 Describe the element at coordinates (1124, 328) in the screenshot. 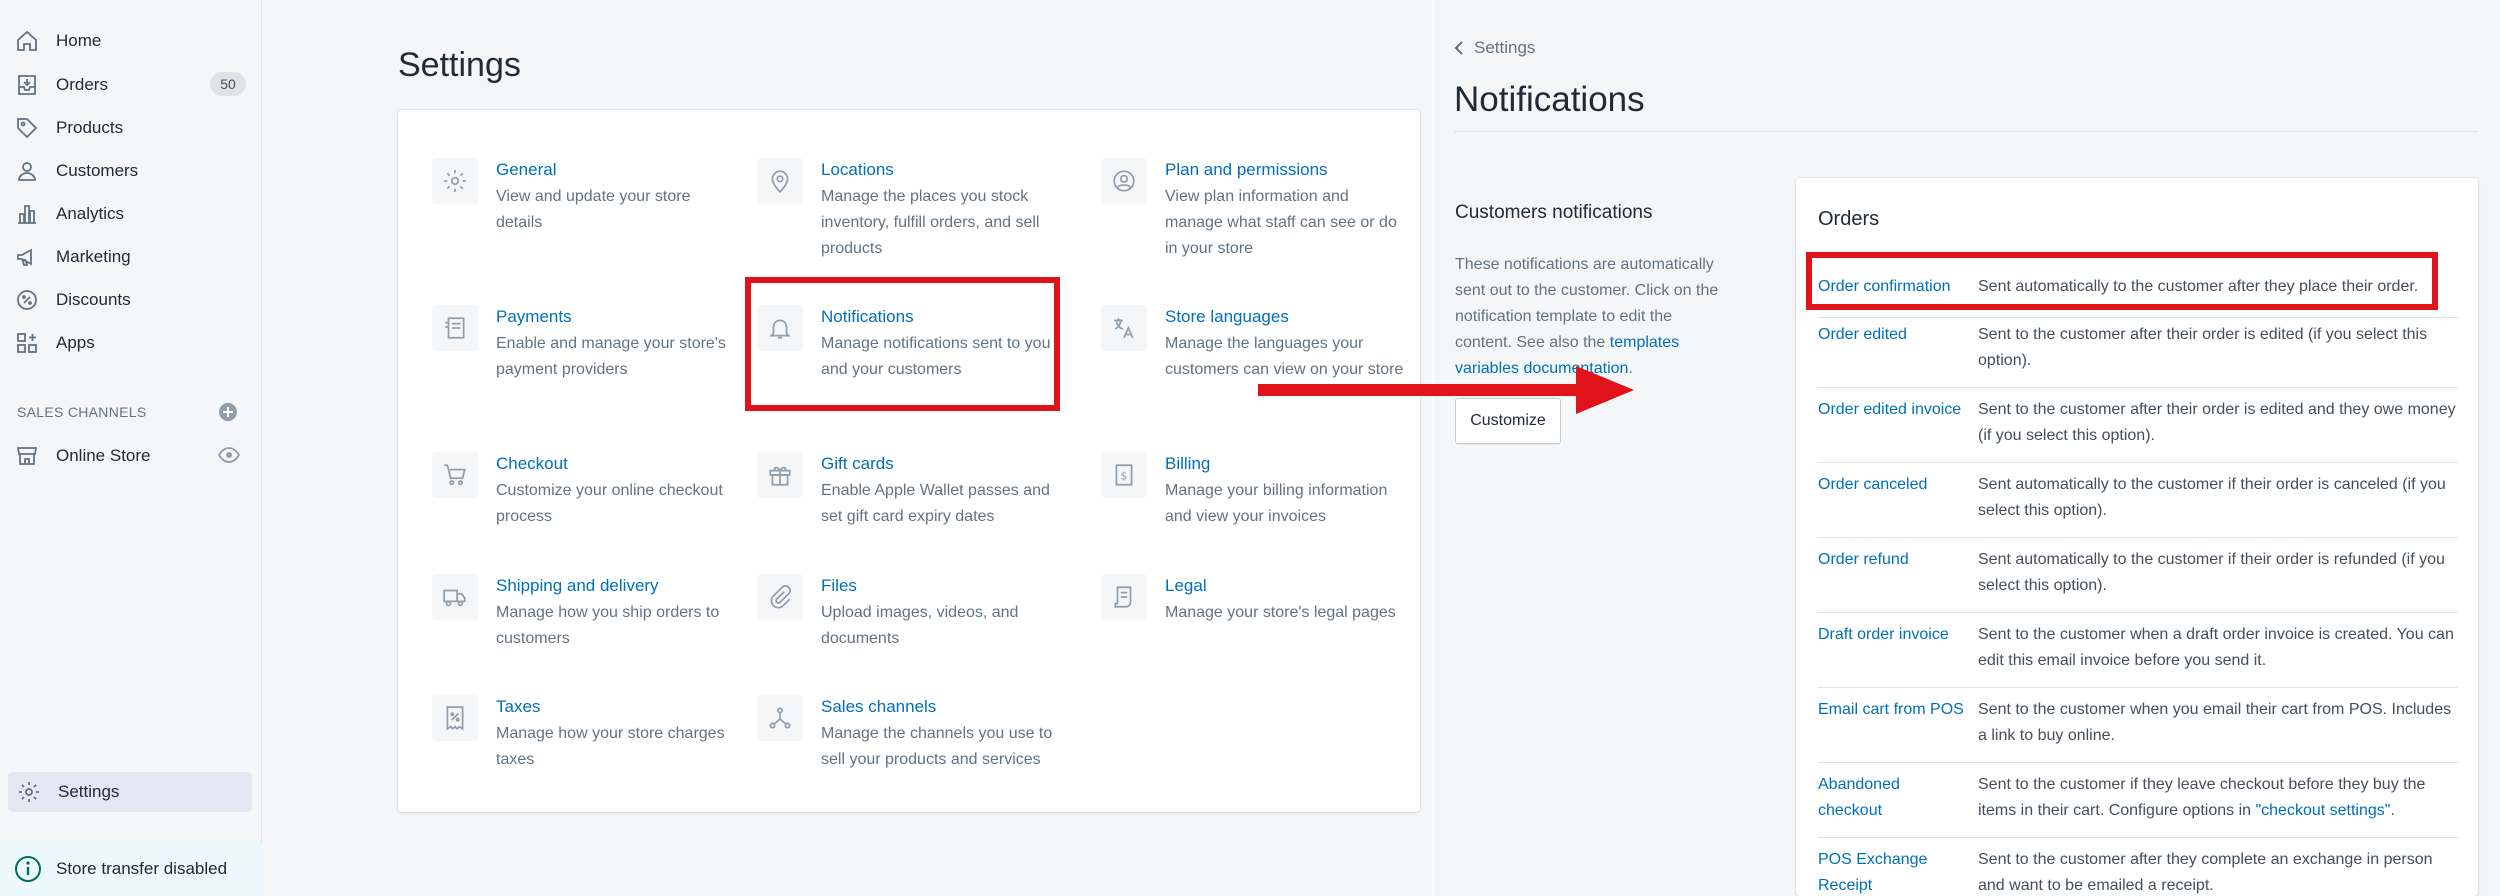

I see `language-icon` at that location.